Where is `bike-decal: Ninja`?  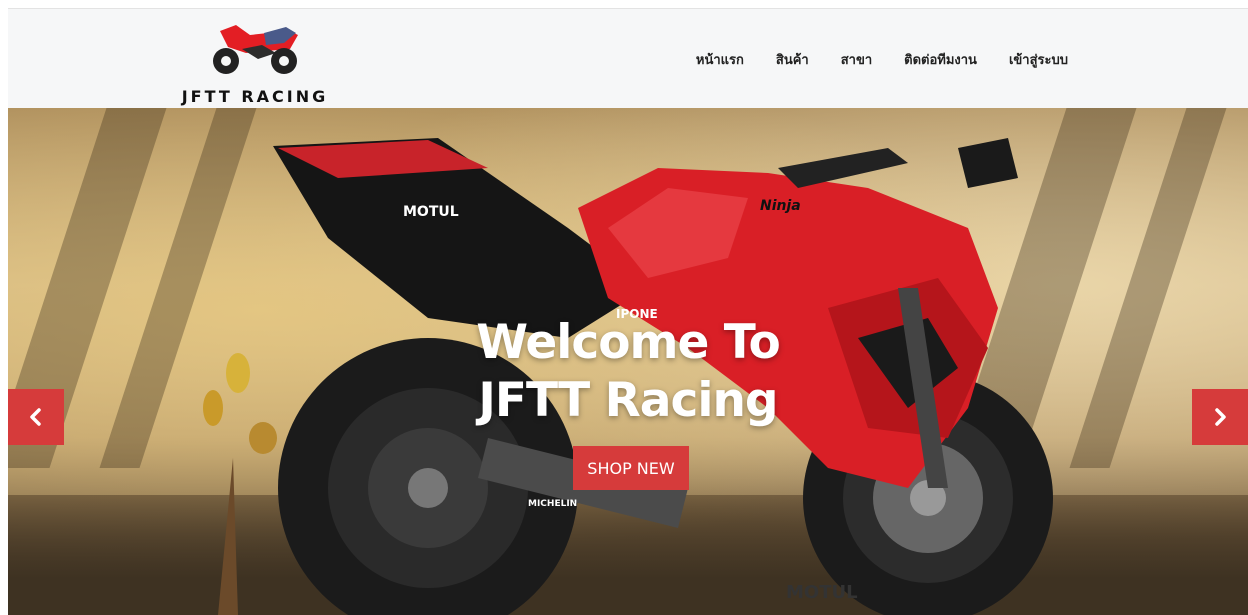 bike-decal: Ninja is located at coordinates (780, 206).